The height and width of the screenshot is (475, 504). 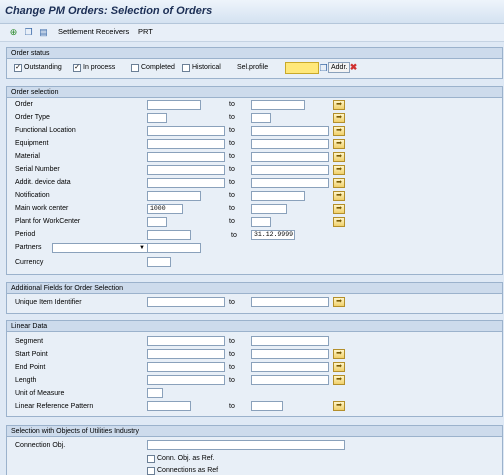 I want to click on segment-to-input, so click(x=290, y=341).